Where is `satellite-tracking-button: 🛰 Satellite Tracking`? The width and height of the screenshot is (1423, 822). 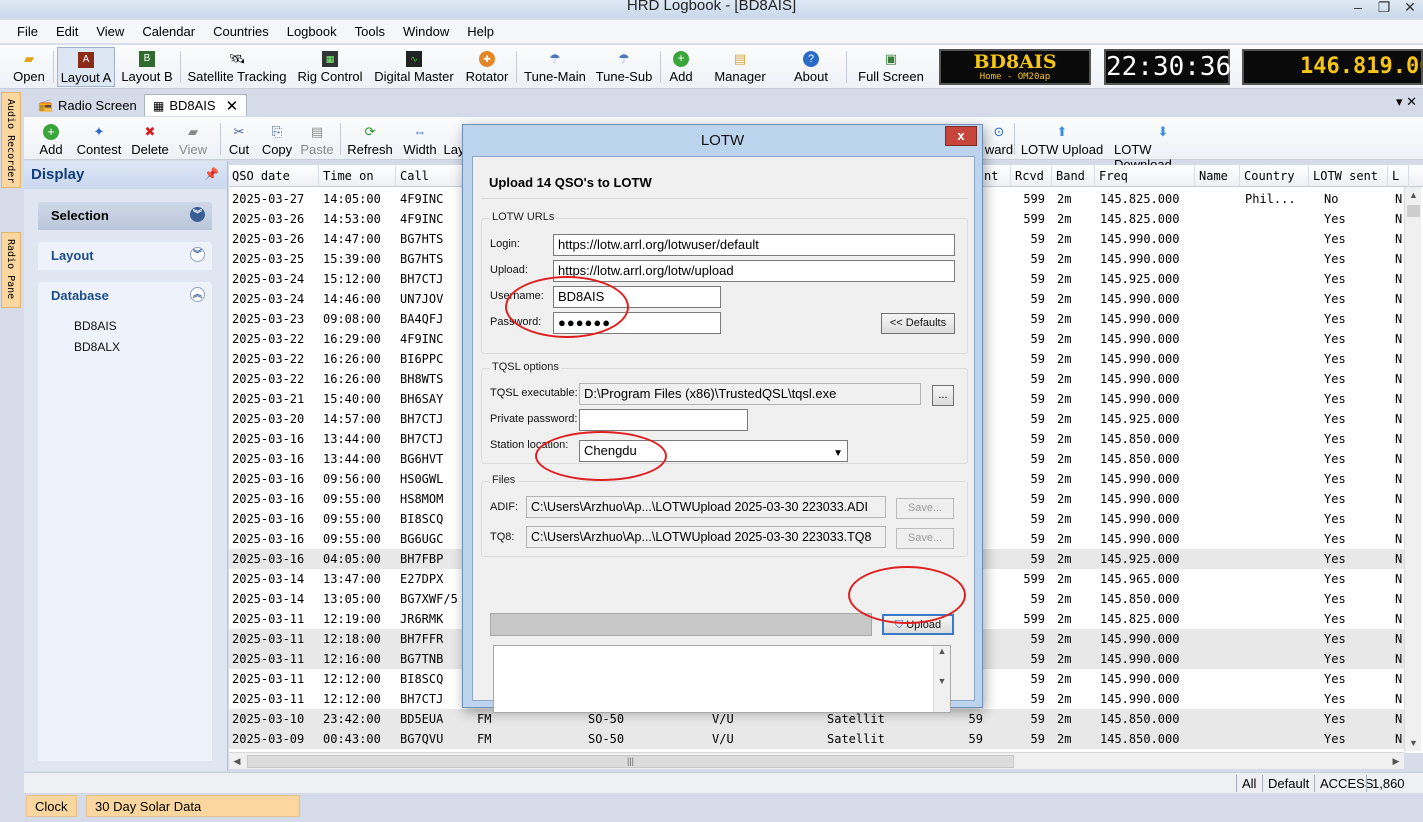 satellite-tracking-button: 🛰 Satellite Tracking is located at coordinates (237, 67).